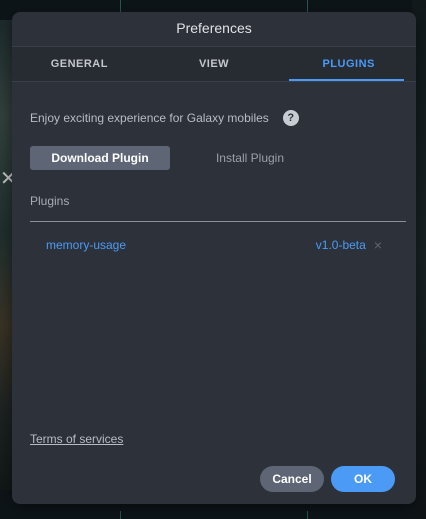 The image size is (426, 519). What do you see at coordinates (218, 221) in the screenshot?
I see `section-divider` at bounding box center [218, 221].